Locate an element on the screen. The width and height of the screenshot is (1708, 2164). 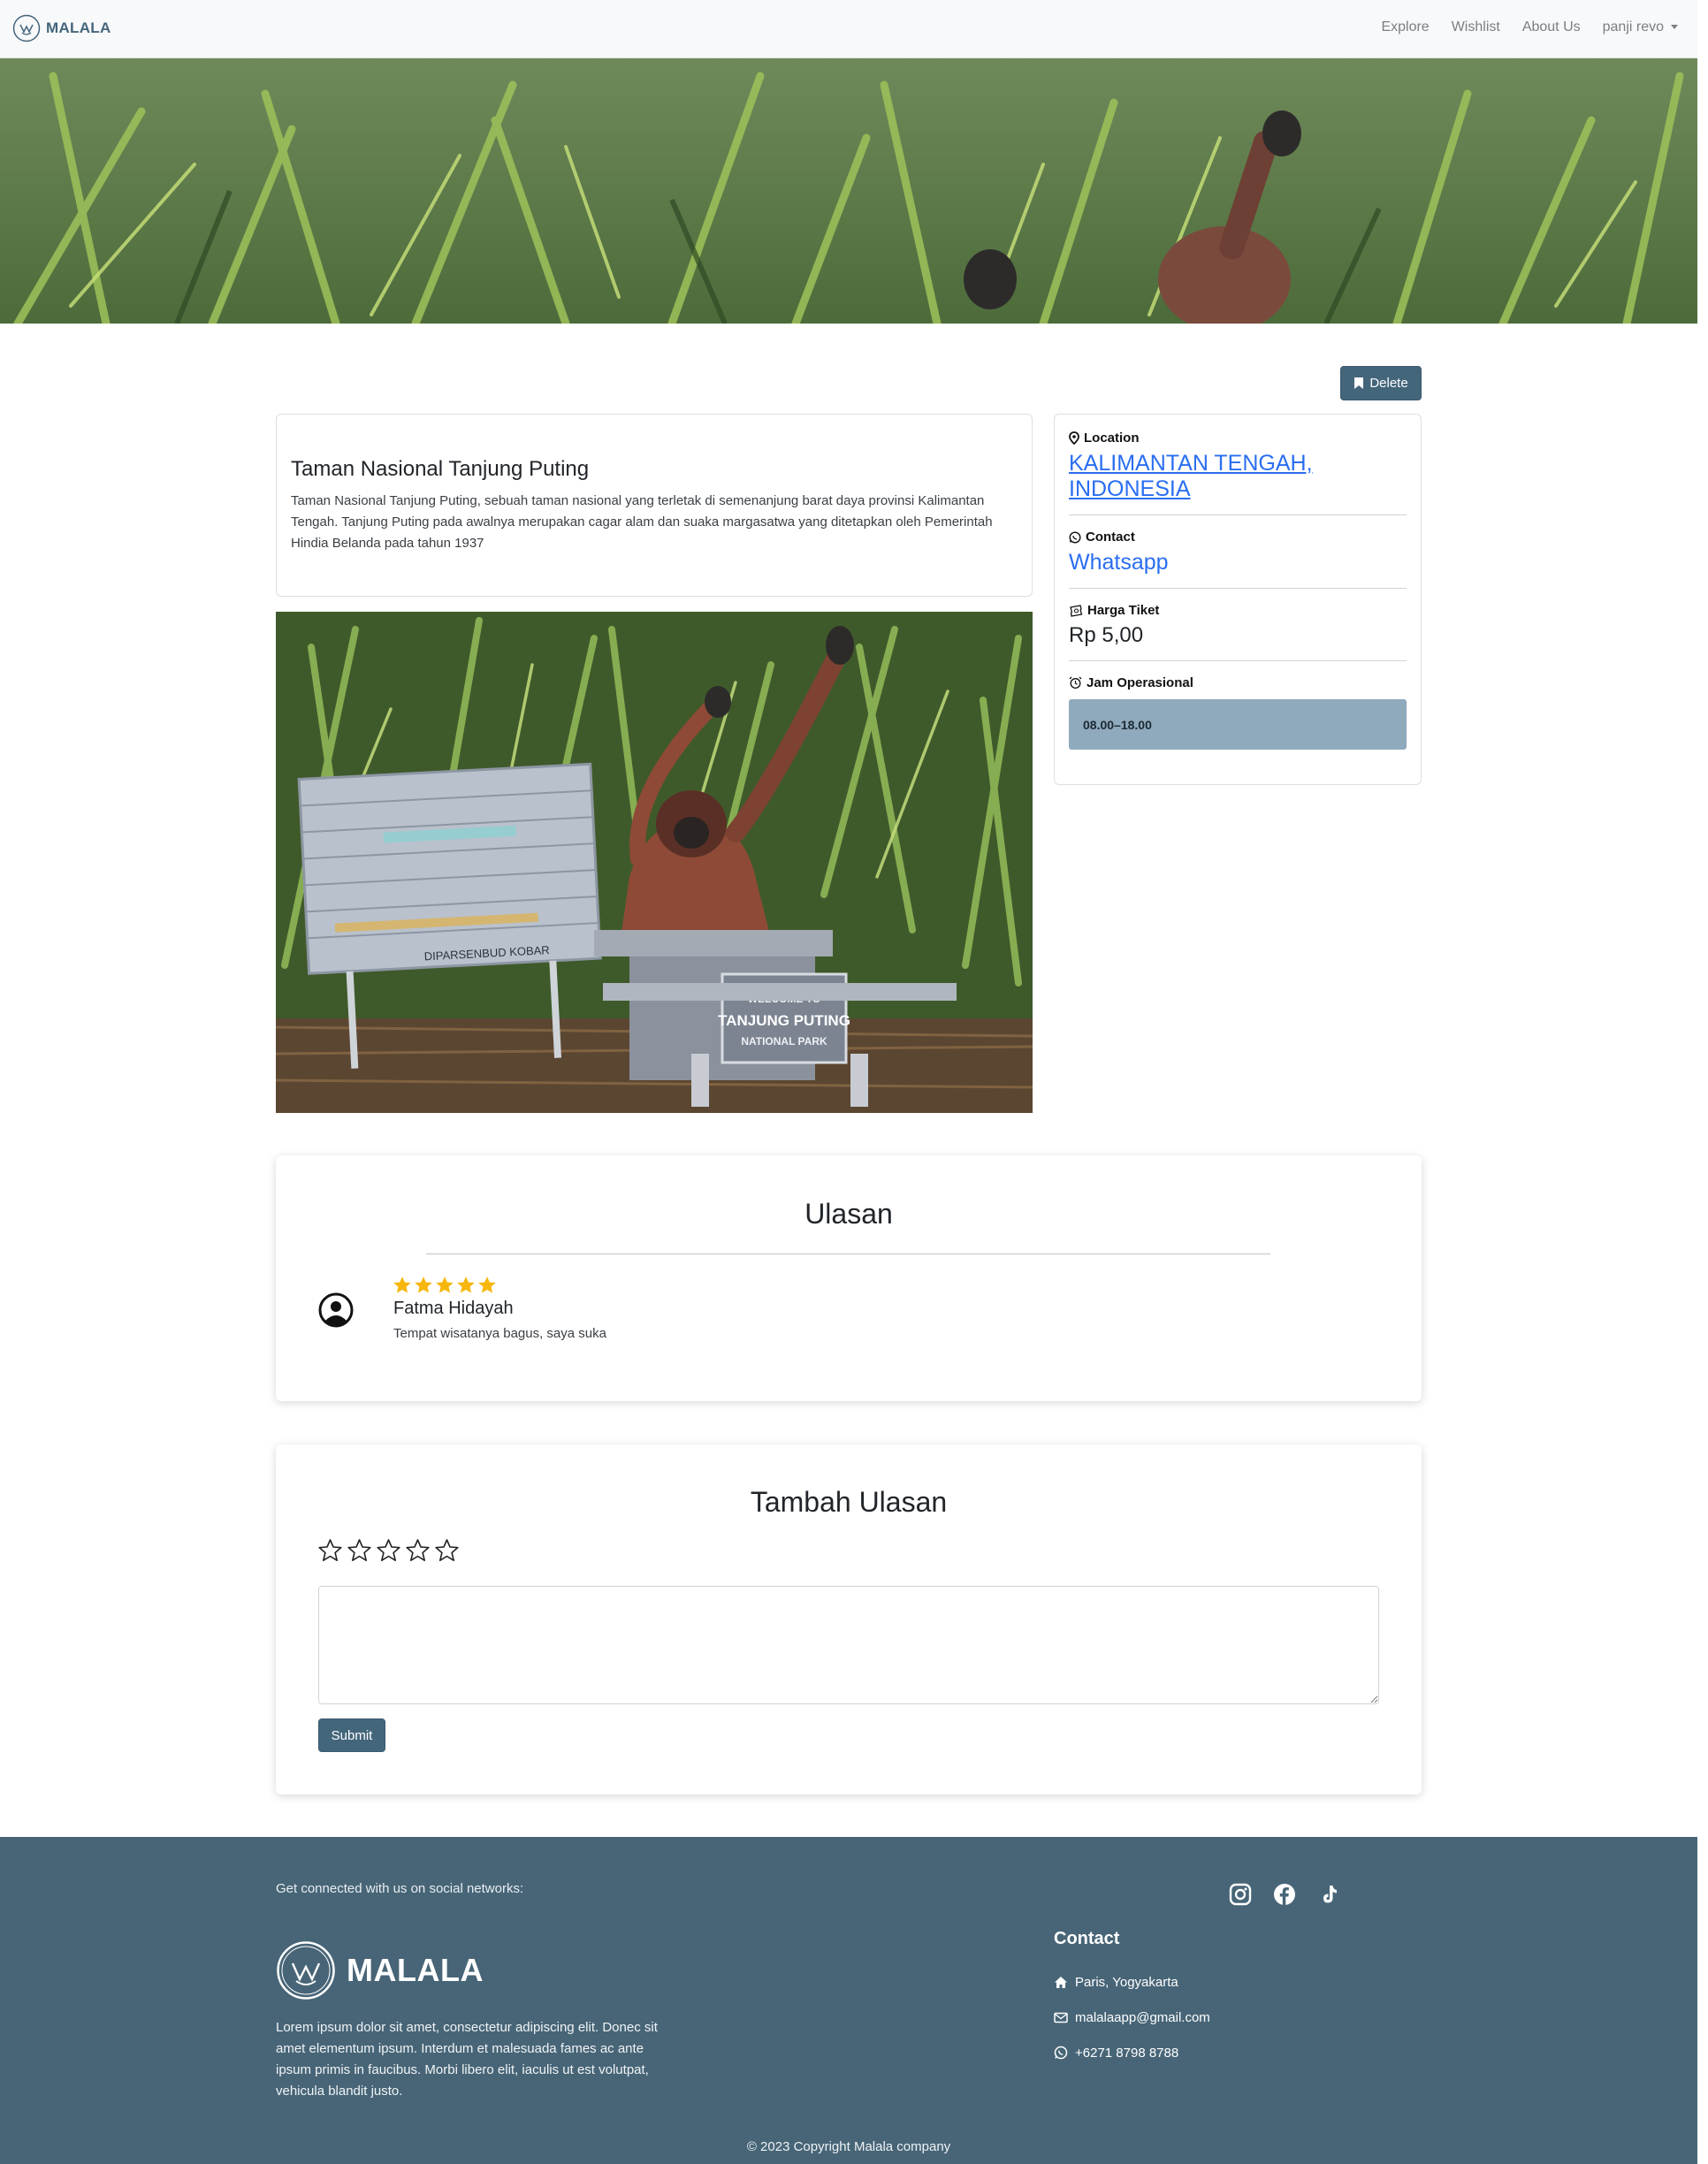
address-text: Paris, Yogyakarta is located at coordinates (1126, 1982).